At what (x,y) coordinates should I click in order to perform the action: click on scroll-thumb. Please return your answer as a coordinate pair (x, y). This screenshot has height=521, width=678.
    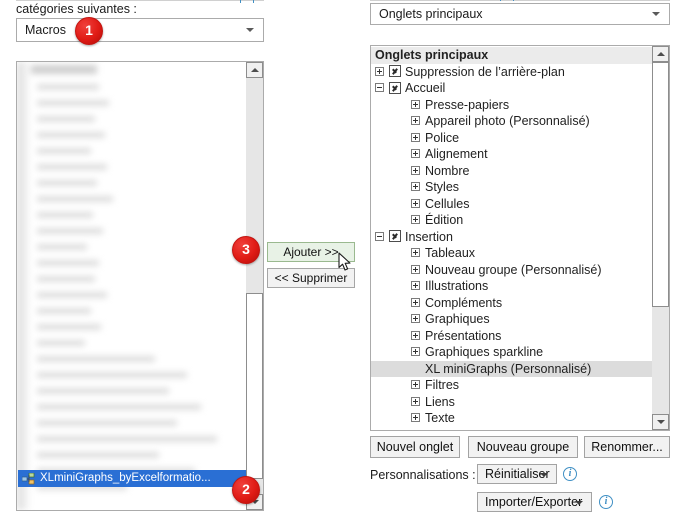
    Looking at the image, I should click on (254, 386).